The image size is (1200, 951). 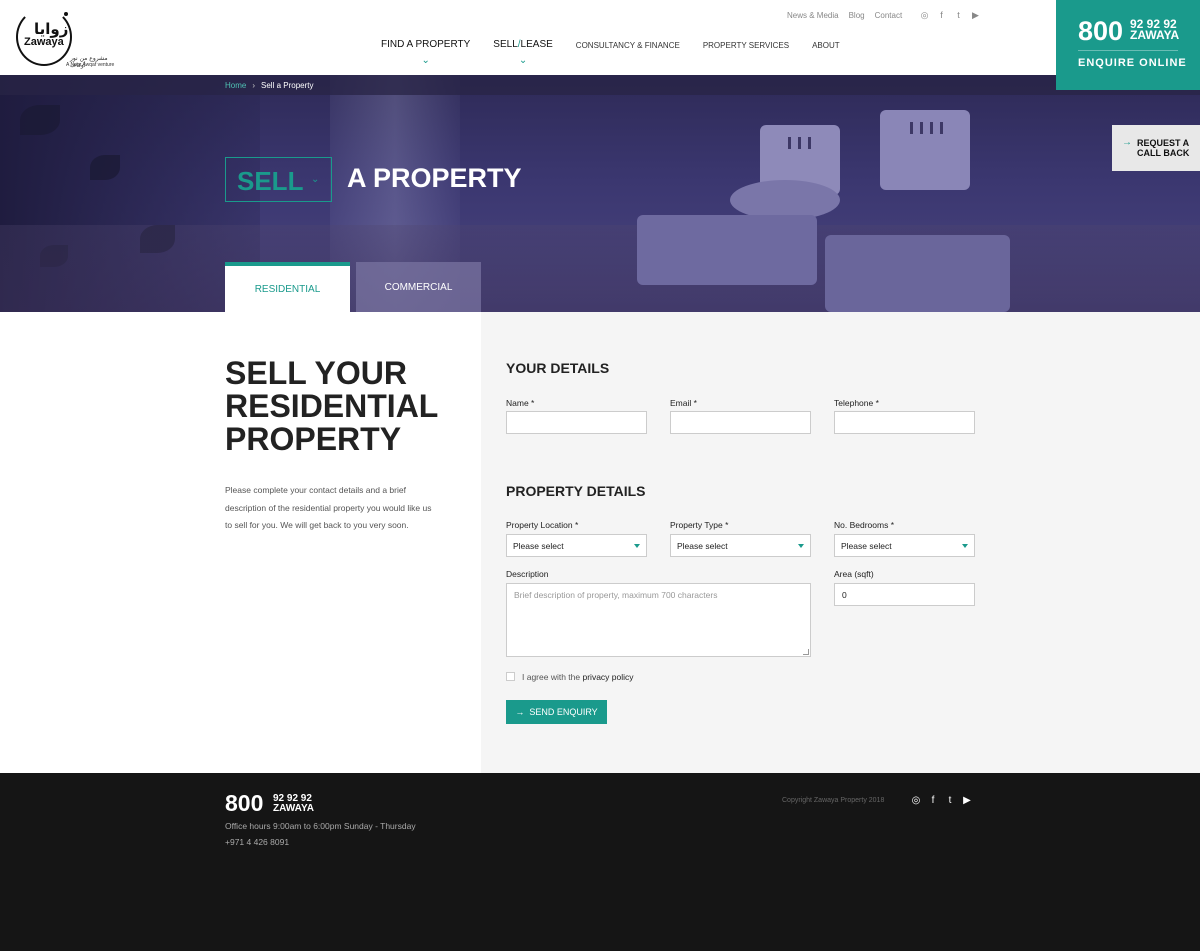 What do you see at coordinates (608, 677) in the screenshot?
I see `privacy-policy-link: privacy policy` at bounding box center [608, 677].